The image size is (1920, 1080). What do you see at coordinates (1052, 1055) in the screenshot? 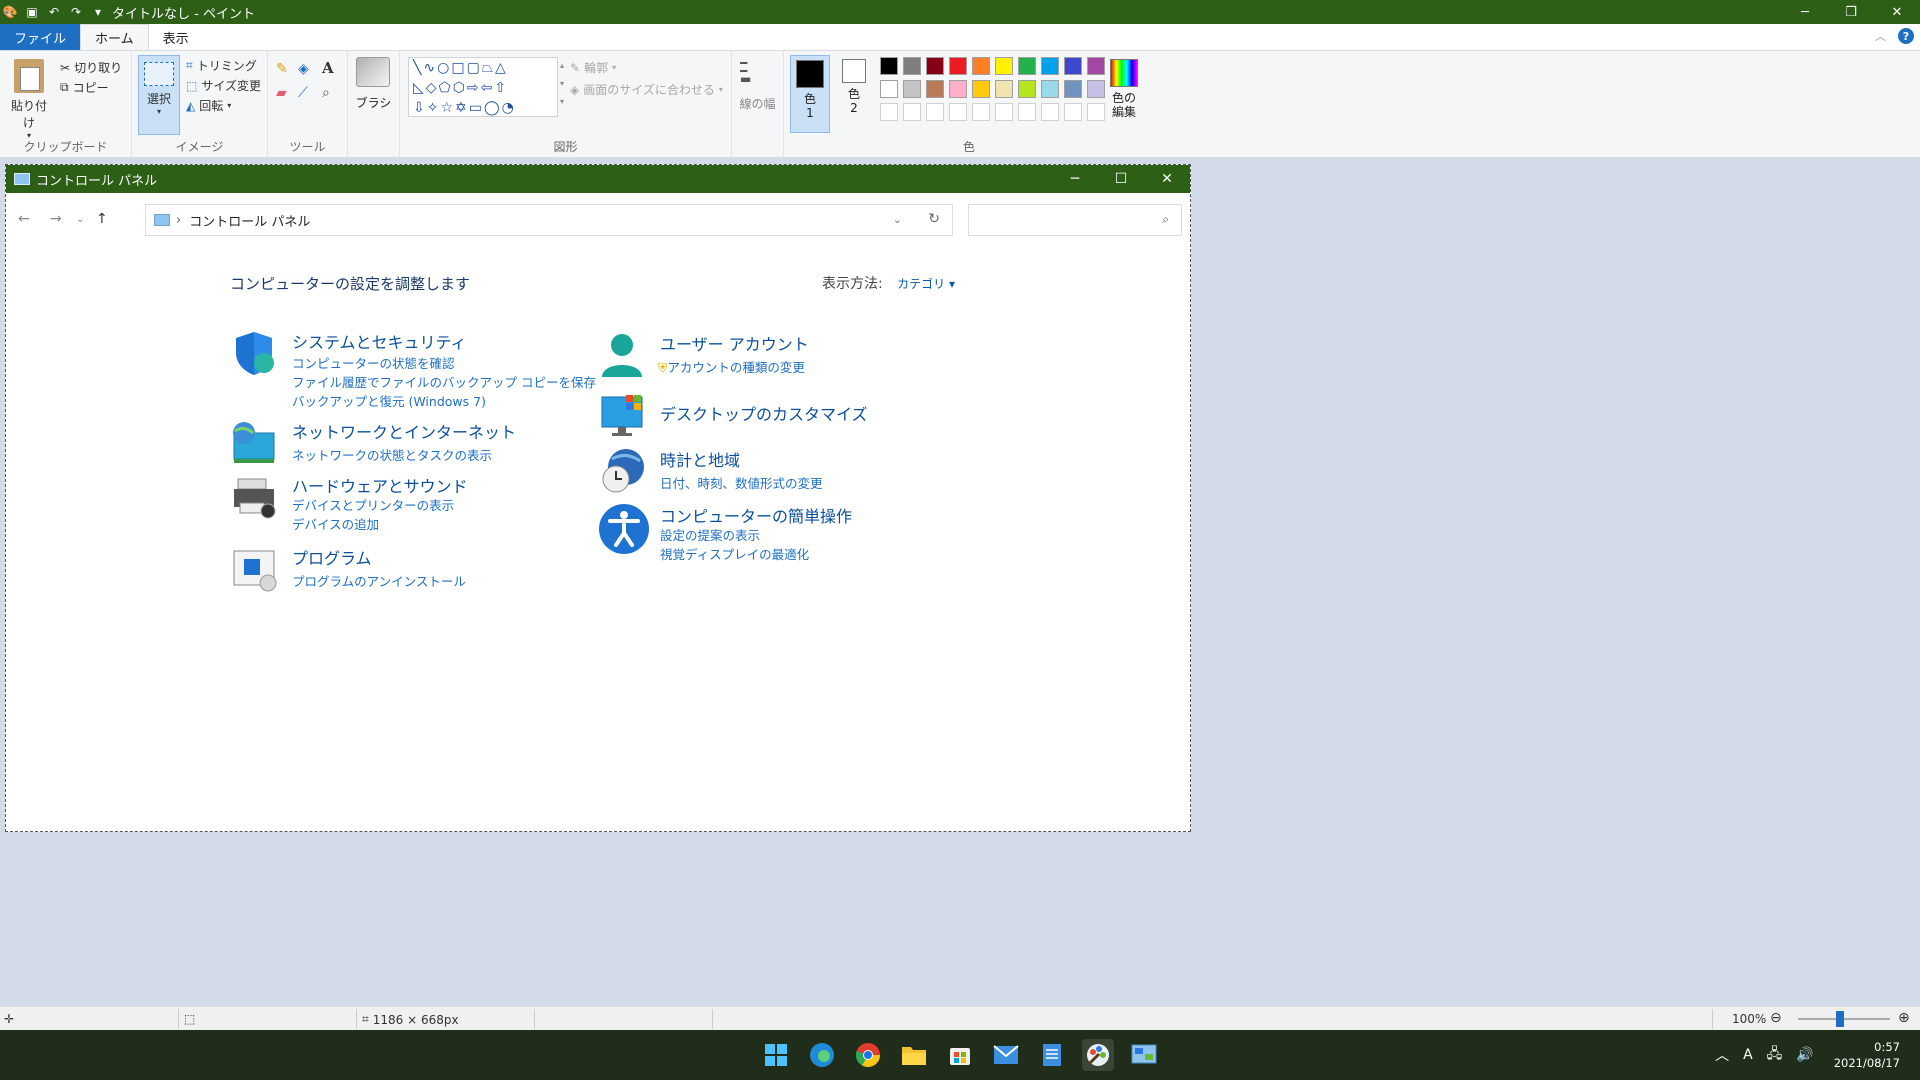
I see `notepad-icon` at bounding box center [1052, 1055].